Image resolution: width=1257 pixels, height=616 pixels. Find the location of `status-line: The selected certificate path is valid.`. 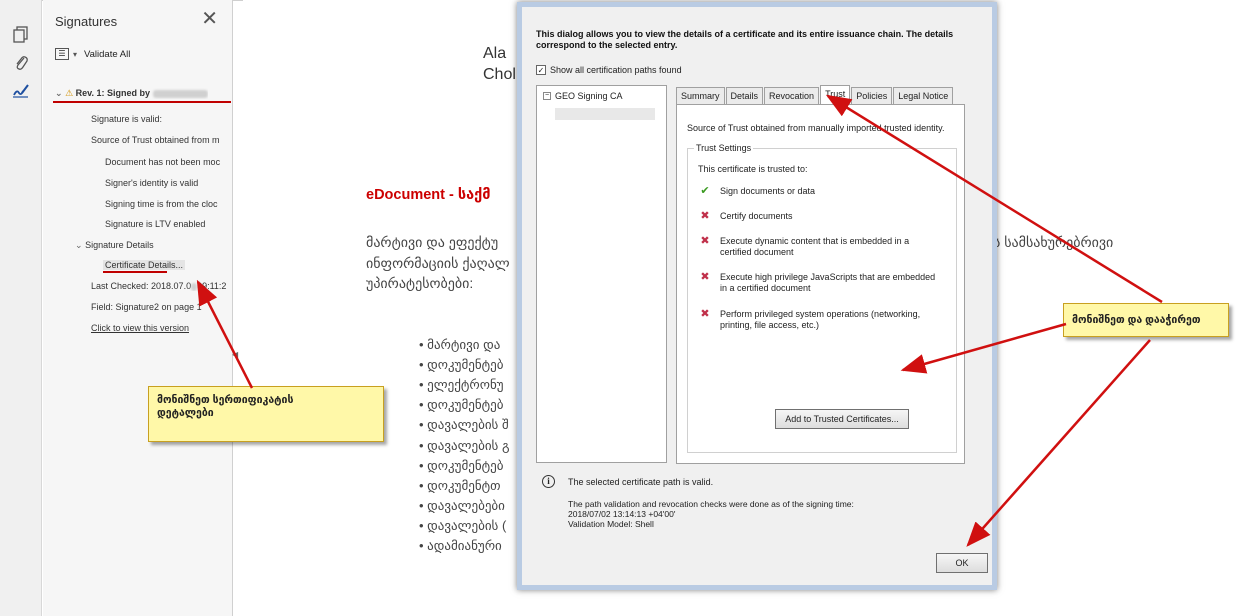

status-line: The selected certificate path is valid. is located at coordinates (641, 482).